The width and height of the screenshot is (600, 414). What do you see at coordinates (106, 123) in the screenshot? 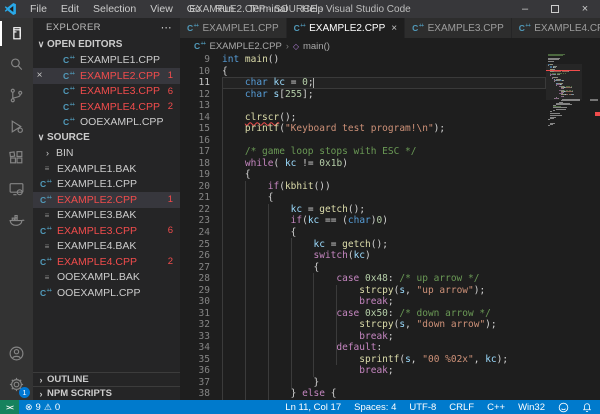
I see `open-editor-ooexampl.cpp: C ++ OOEXAMPL.CPP` at bounding box center [106, 123].